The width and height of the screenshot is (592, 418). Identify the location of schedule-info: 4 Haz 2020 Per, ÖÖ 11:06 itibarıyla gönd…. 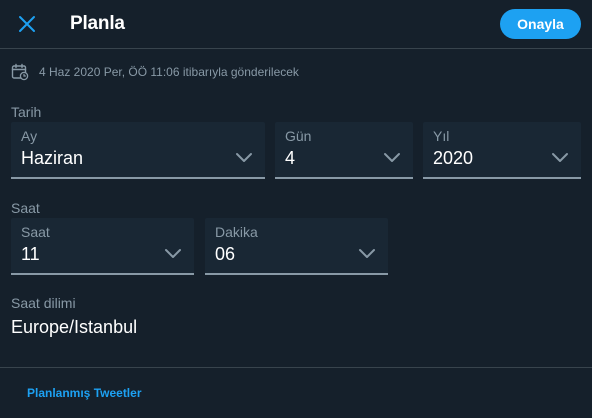
(155, 72).